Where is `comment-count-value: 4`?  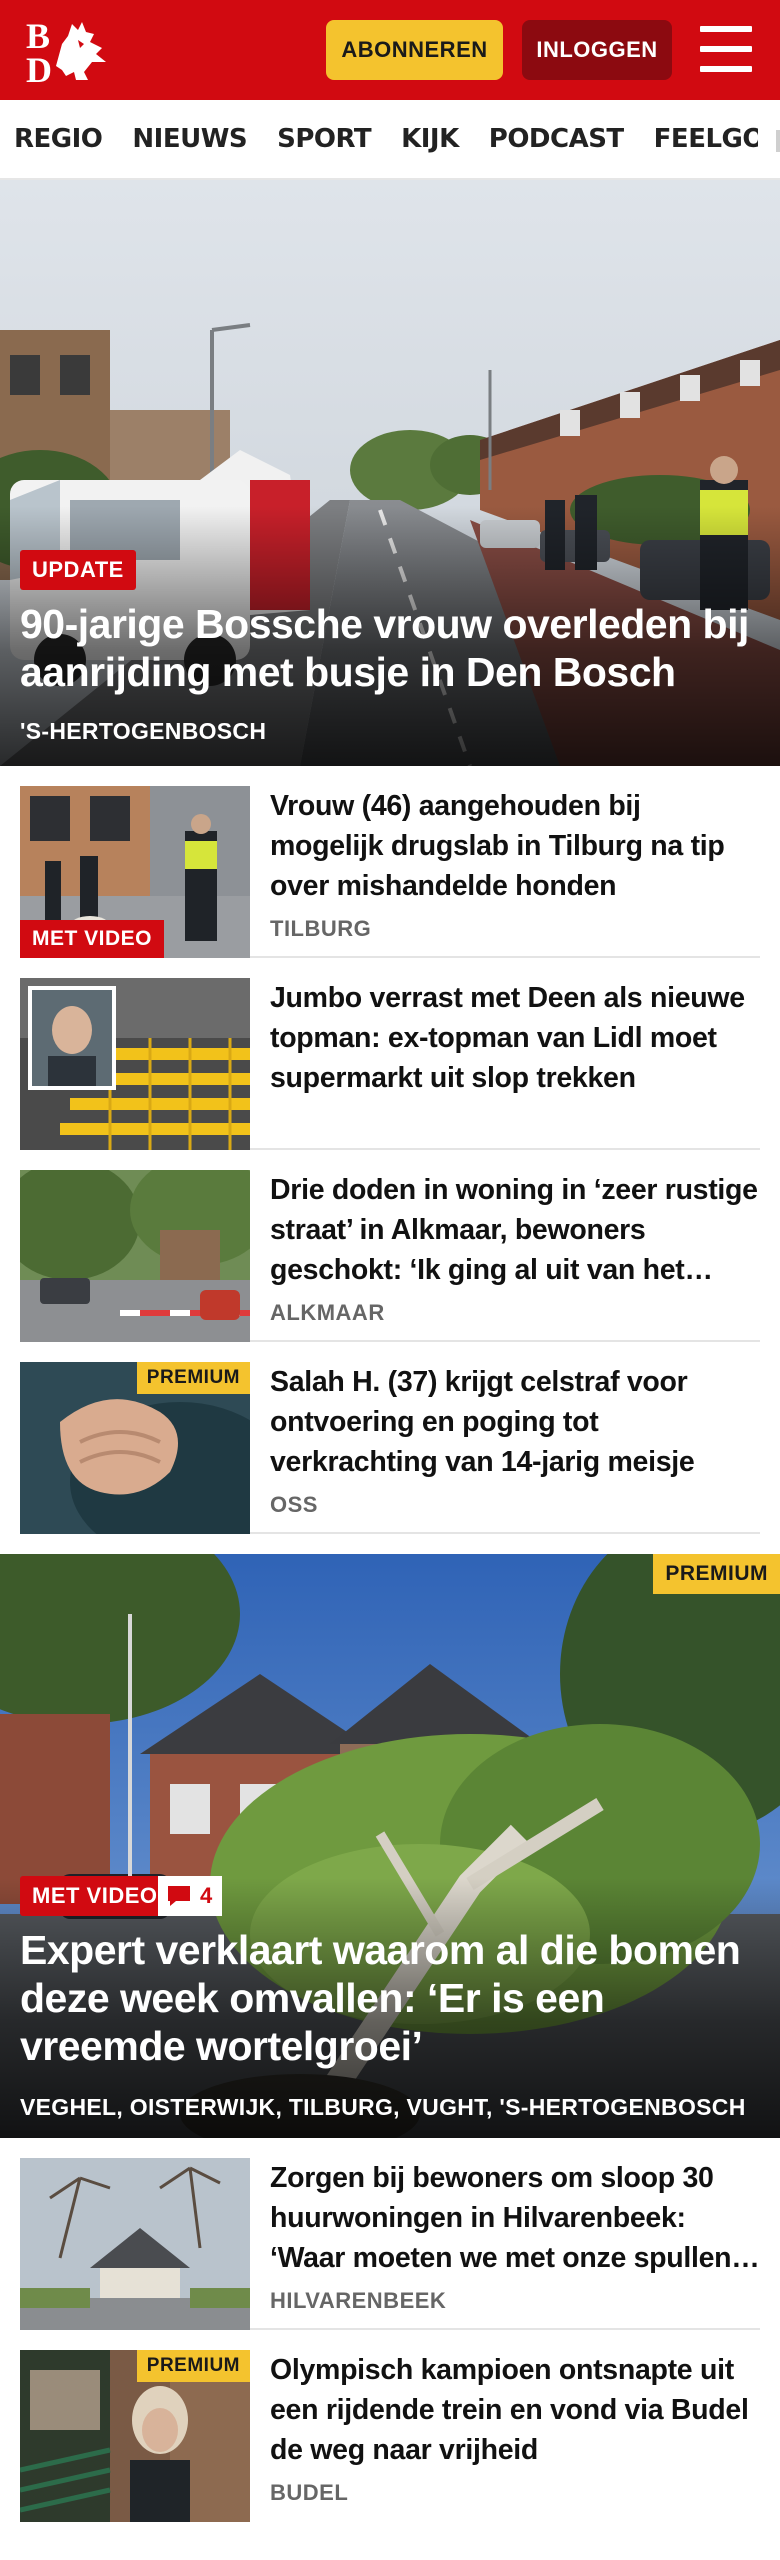
comment-count-value: 4 is located at coordinates (206, 1895).